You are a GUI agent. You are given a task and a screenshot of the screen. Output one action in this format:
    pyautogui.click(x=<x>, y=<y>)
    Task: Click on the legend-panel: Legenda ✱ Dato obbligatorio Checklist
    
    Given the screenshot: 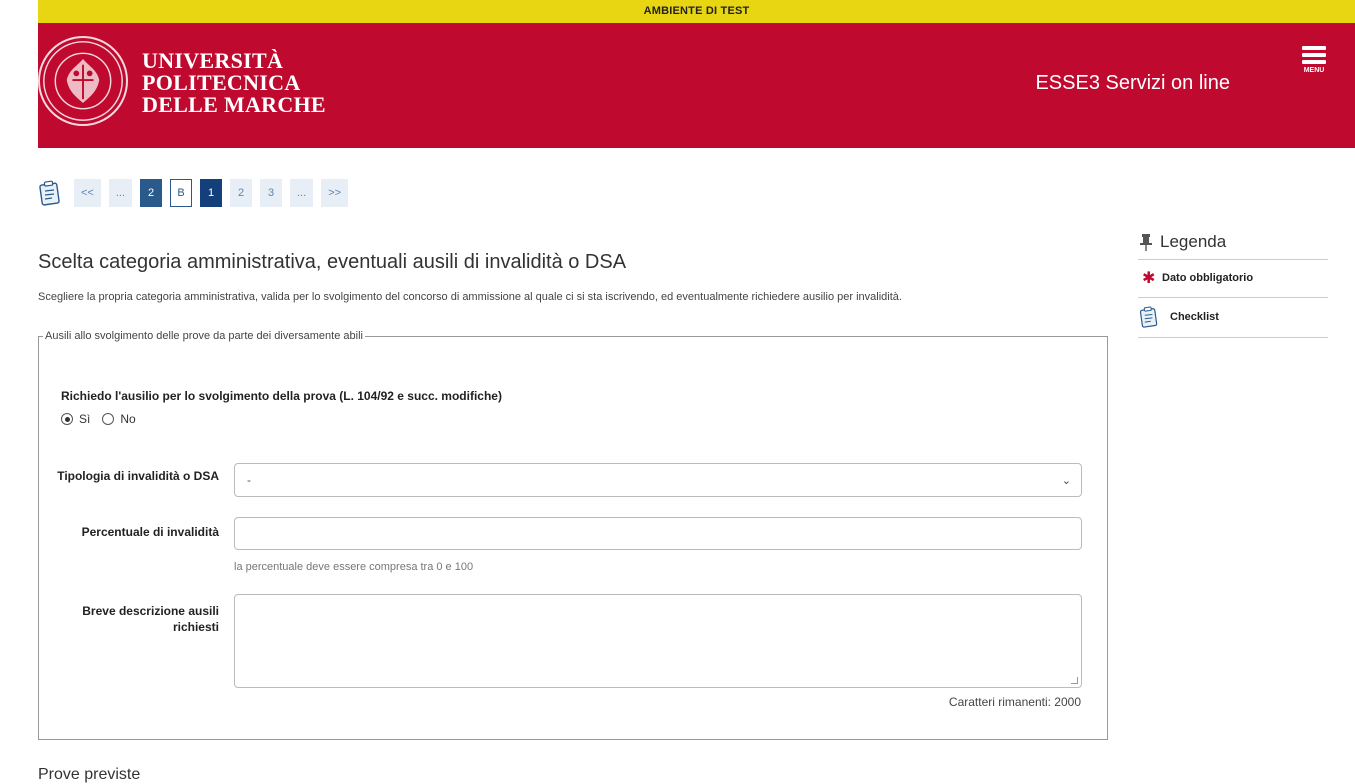 What is the action you would take?
    pyautogui.click(x=1233, y=285)
    